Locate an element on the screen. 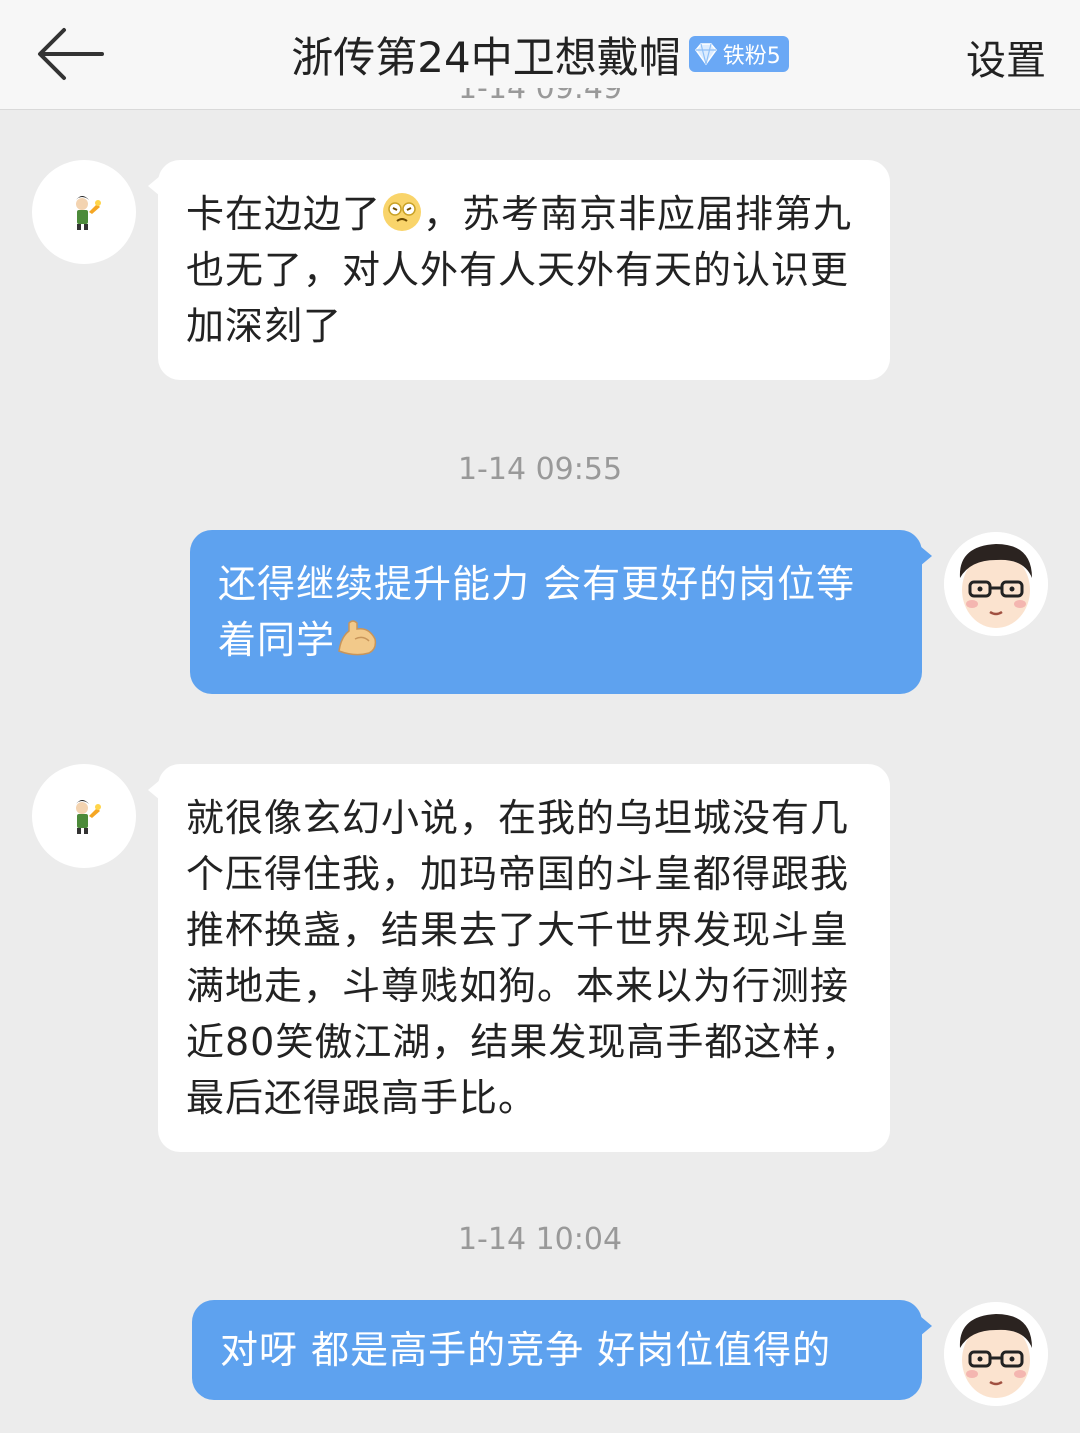 The width and height of the screenshot is (1080, 1433). fan-level-badge: 铁粉5 is located at coordinates (738, 54).